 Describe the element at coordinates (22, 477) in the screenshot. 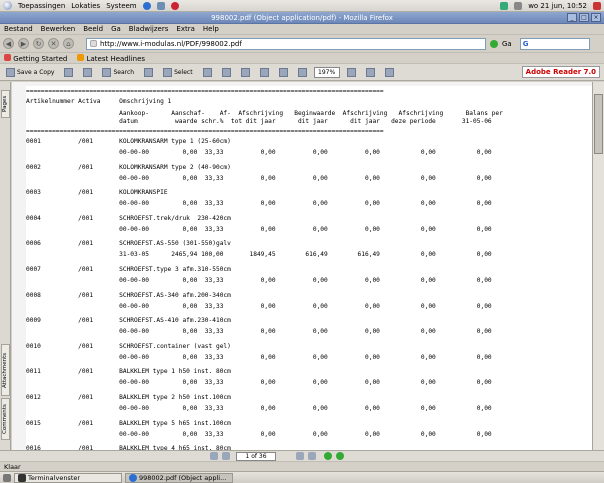

I see `terminal-icon` at that location.